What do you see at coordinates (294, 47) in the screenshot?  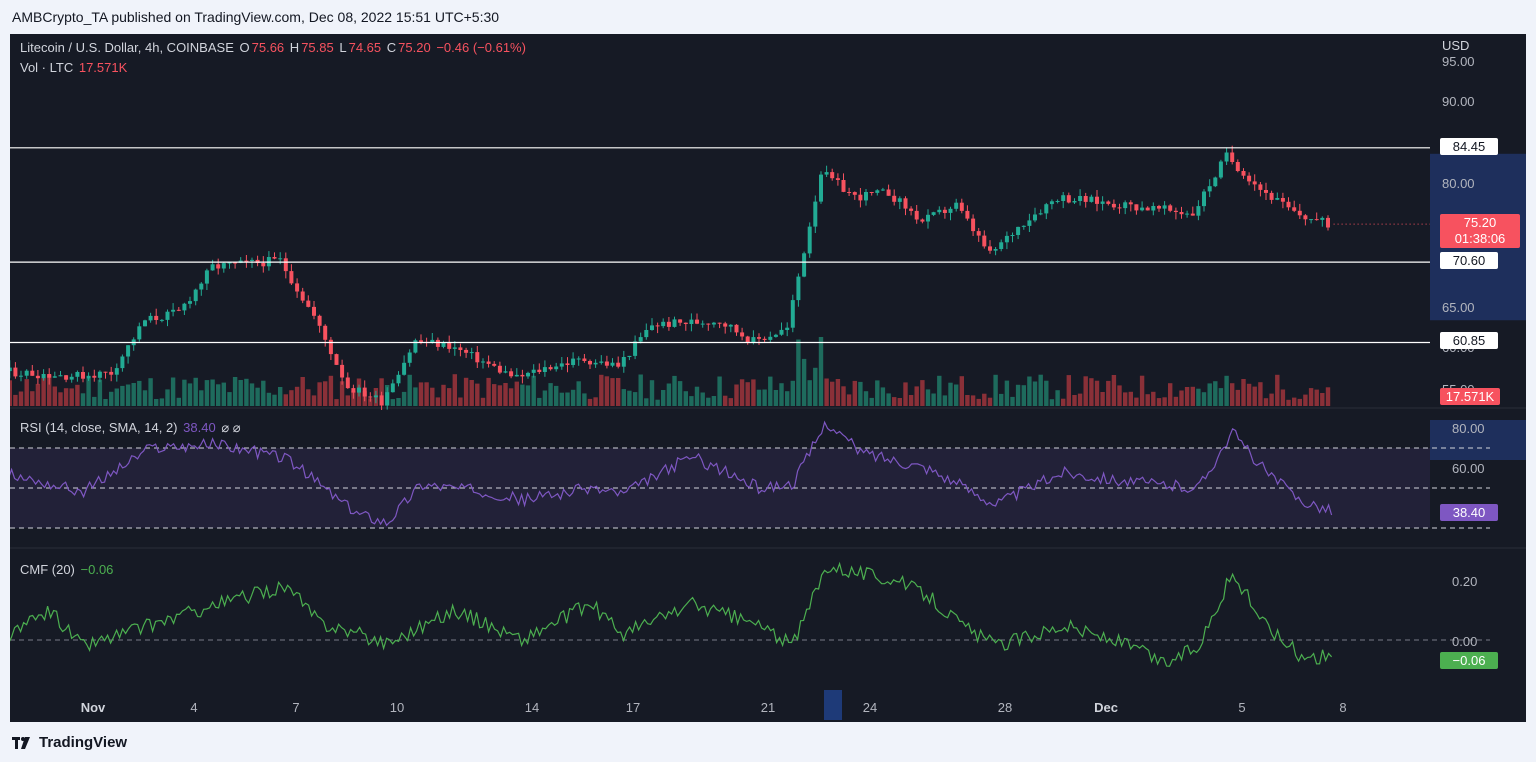 I see `high-label: H` at bounding box center [294, 47].